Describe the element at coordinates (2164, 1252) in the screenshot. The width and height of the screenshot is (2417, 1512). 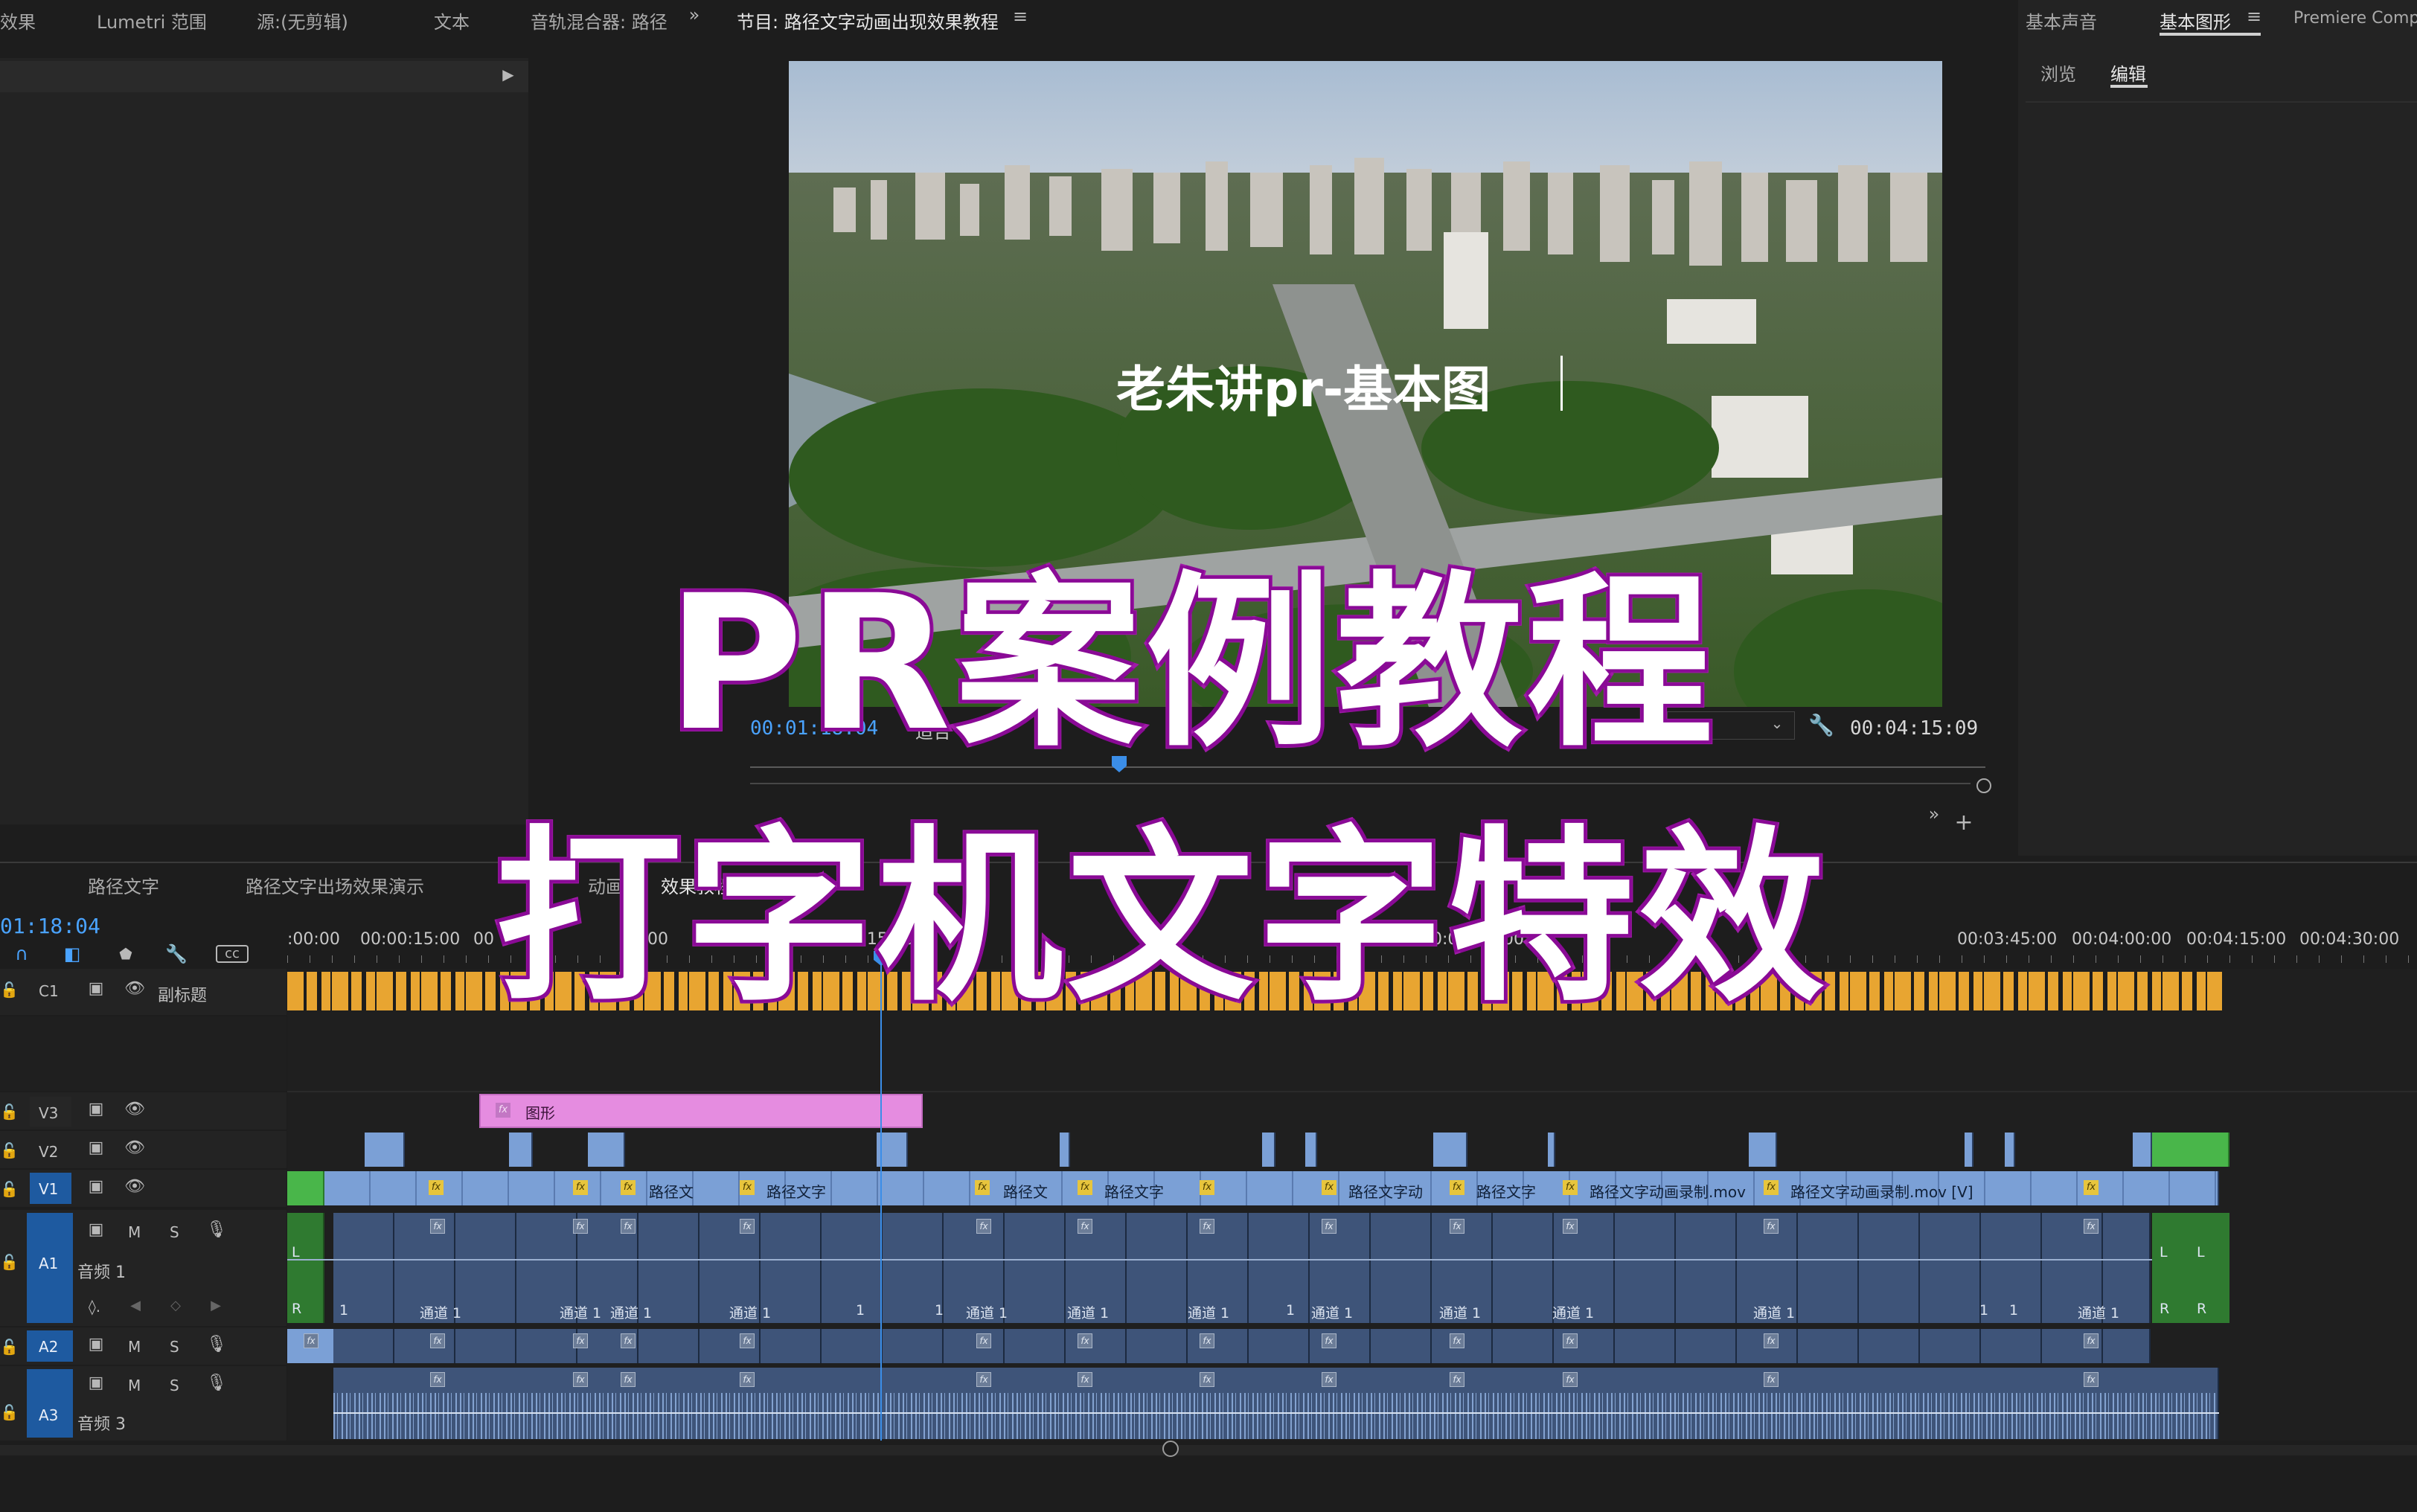
I see `marker-l: L` at that location.